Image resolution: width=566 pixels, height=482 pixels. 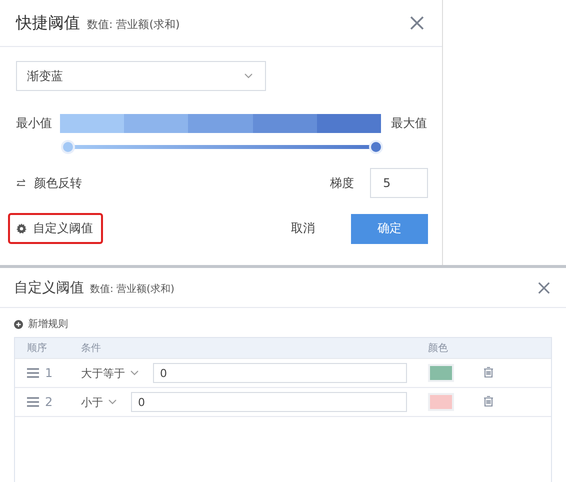 What do you see at coordinates (49, 373) in the screenshot?
I see `rule-order: 1` at bounding box center [49, 373].